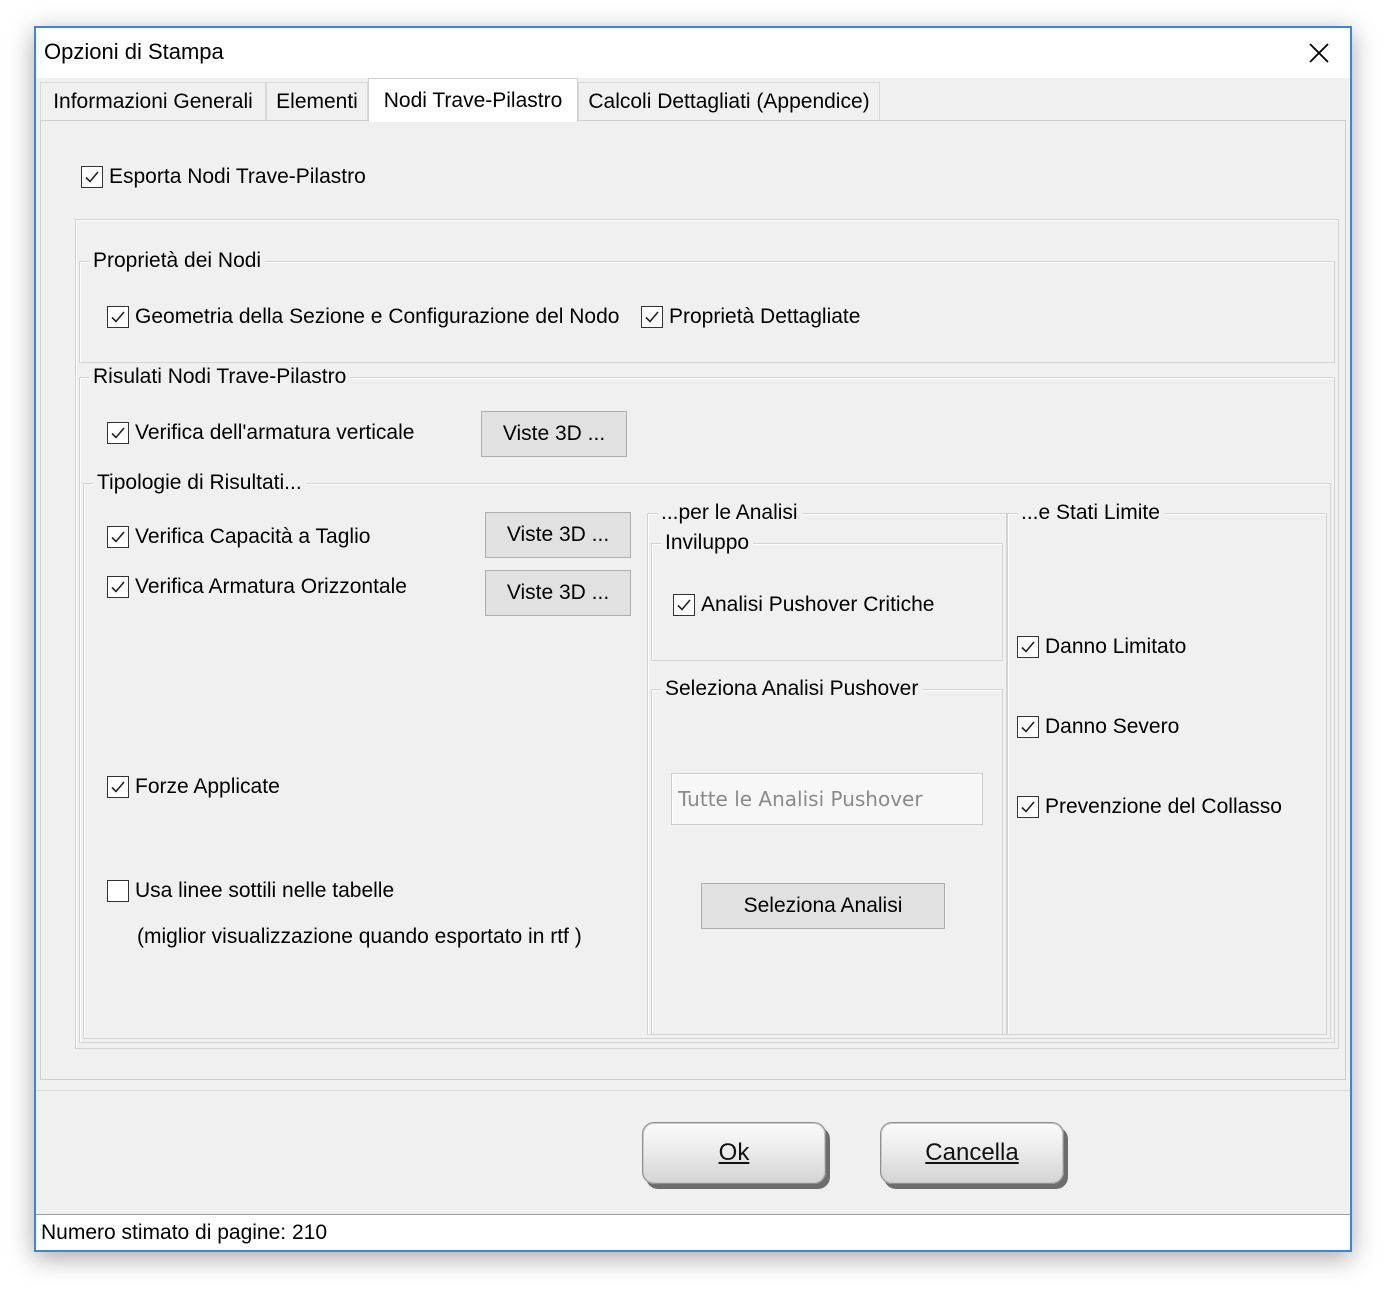  What do you see at coordinates (253, 536) in the screenshot?
I see `shear-capacity-label: Verifica Capacità a Taglio` at bounding box center [253, 536].